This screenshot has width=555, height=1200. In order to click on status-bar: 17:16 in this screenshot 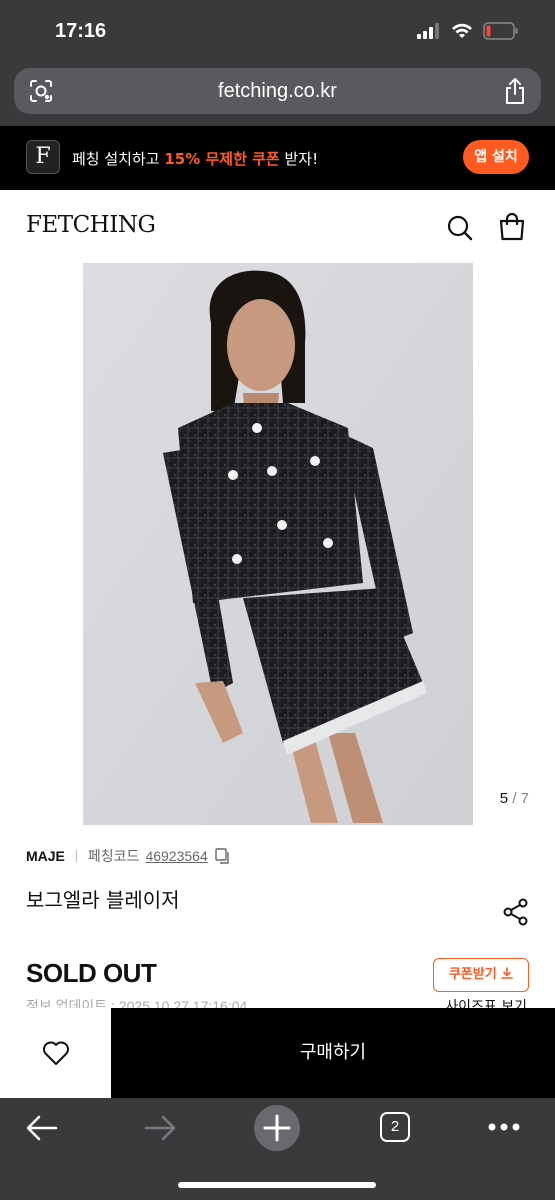, I will do `click(277, 31)`.